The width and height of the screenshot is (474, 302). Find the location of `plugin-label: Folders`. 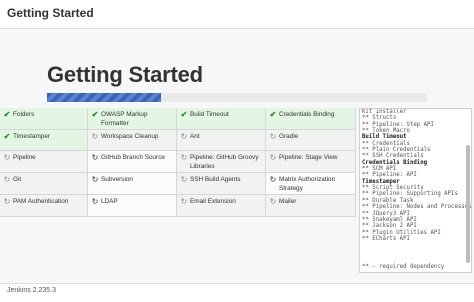

plugin-label: Folders is located at coordinates (24, 114).